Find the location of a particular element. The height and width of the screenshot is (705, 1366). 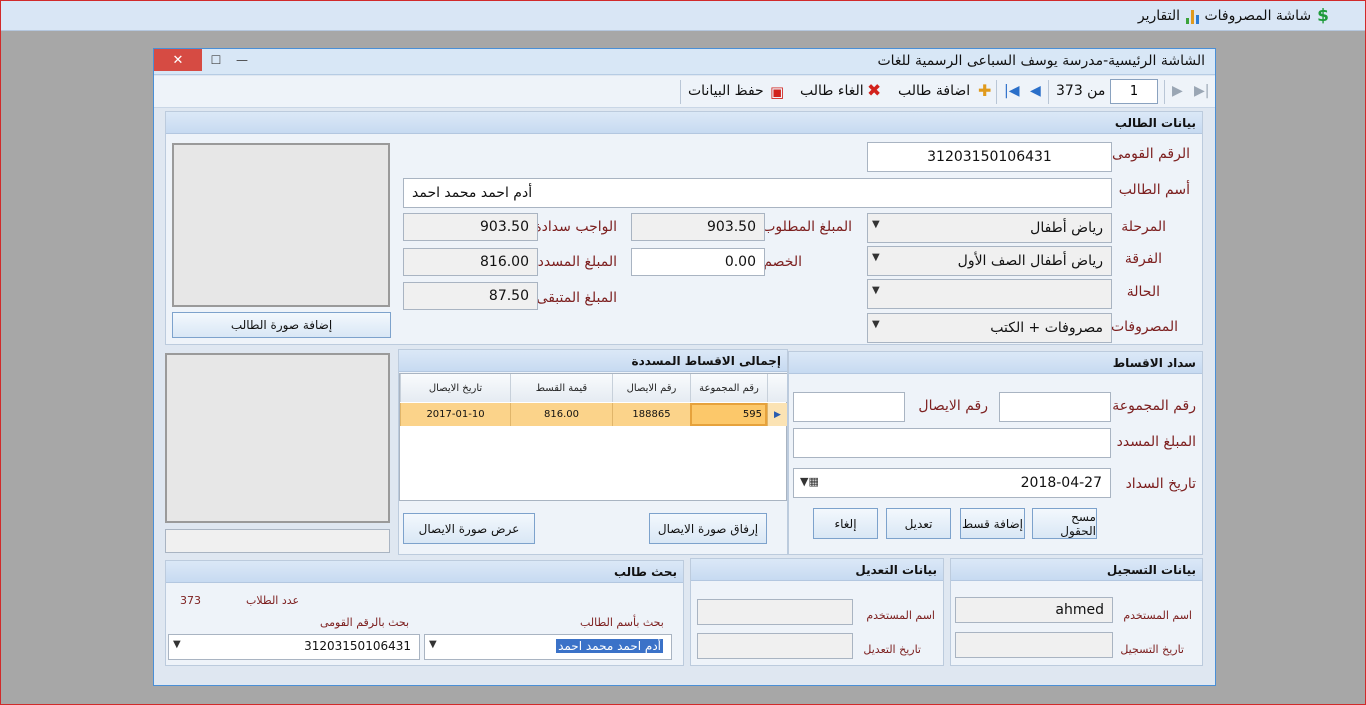

edit-installment-button: تعديل is located at coordinates (918, 523).